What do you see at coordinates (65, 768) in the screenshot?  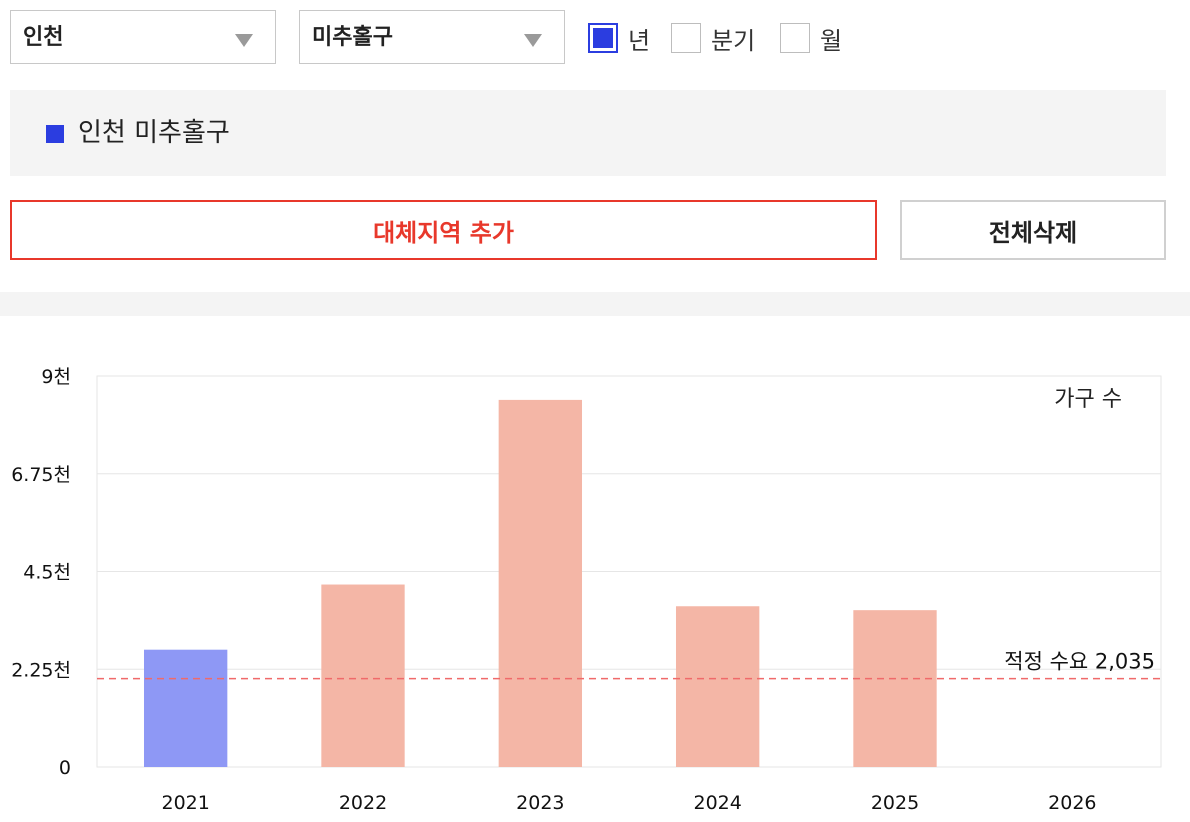 I see `y-tick-label: 0` at bounding box center [65, 768].